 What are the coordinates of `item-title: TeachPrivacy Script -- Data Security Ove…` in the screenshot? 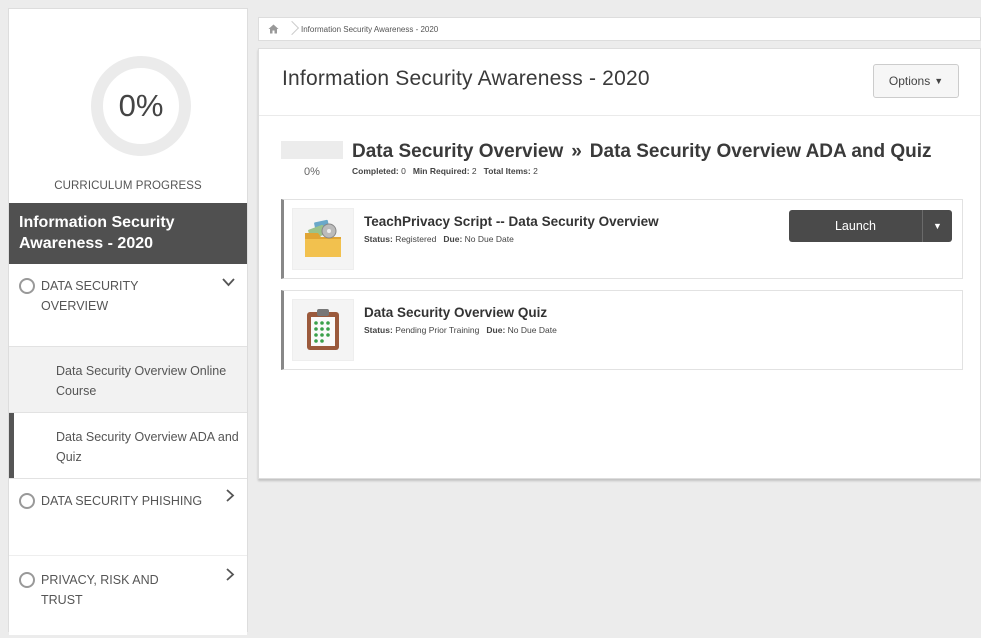 It's located at (511, 221).